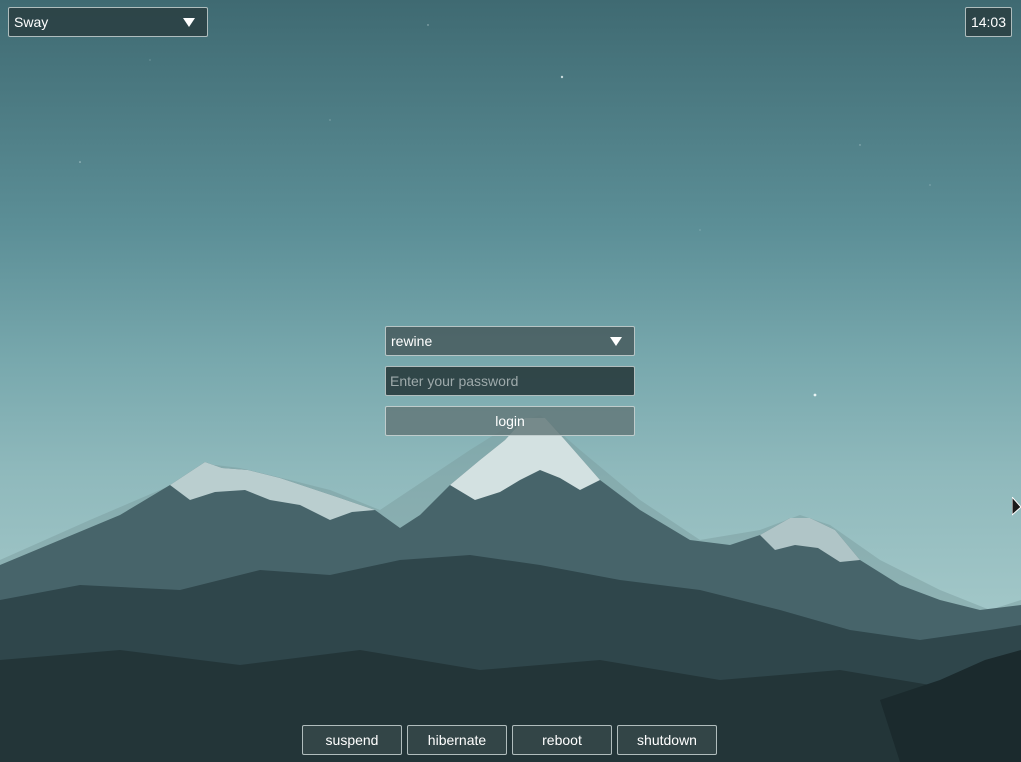 The image size is (1021, 762). What do you see at coordinates (108, 22) in the screenshot?
I see `session-selector: Sway` at bounding box center [108, 22].